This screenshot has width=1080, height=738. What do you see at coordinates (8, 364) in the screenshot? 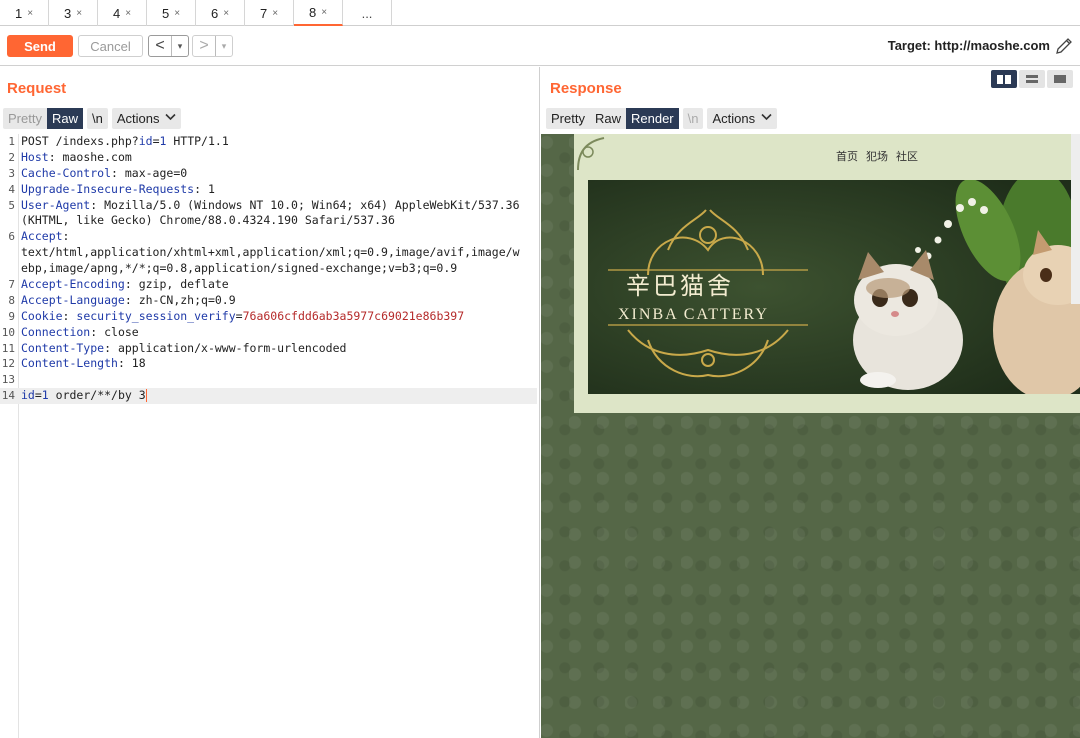
I see `line-number: 12` at bounding box center [8, 364].